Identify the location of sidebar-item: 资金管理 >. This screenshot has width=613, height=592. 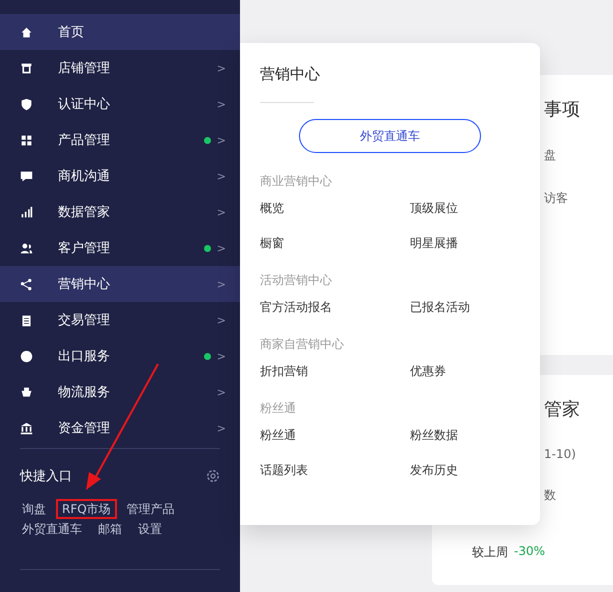
(120, 428).